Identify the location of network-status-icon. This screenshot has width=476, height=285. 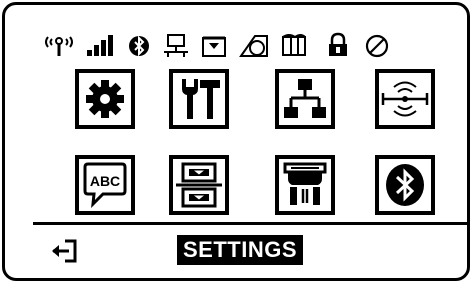
(177, 45).